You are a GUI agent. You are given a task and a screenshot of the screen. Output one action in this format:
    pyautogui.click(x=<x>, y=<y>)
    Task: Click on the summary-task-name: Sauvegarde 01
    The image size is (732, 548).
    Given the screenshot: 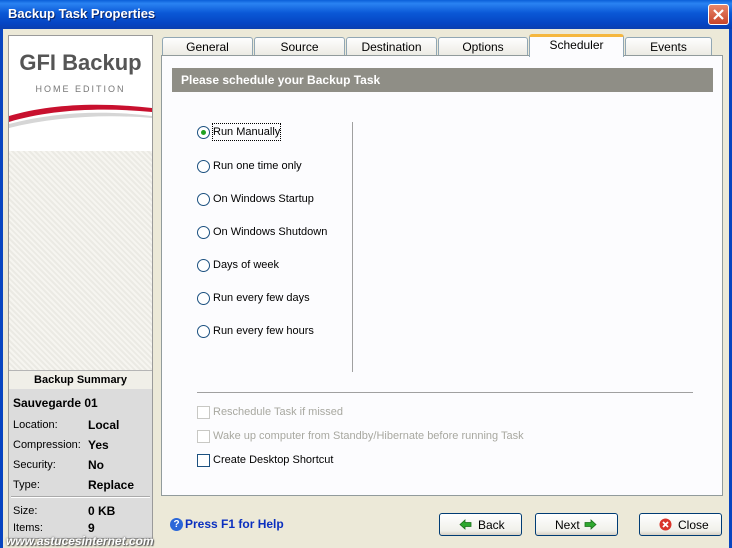 What is the action you would take?
    pyautogui.click(x=55, y=403)
    